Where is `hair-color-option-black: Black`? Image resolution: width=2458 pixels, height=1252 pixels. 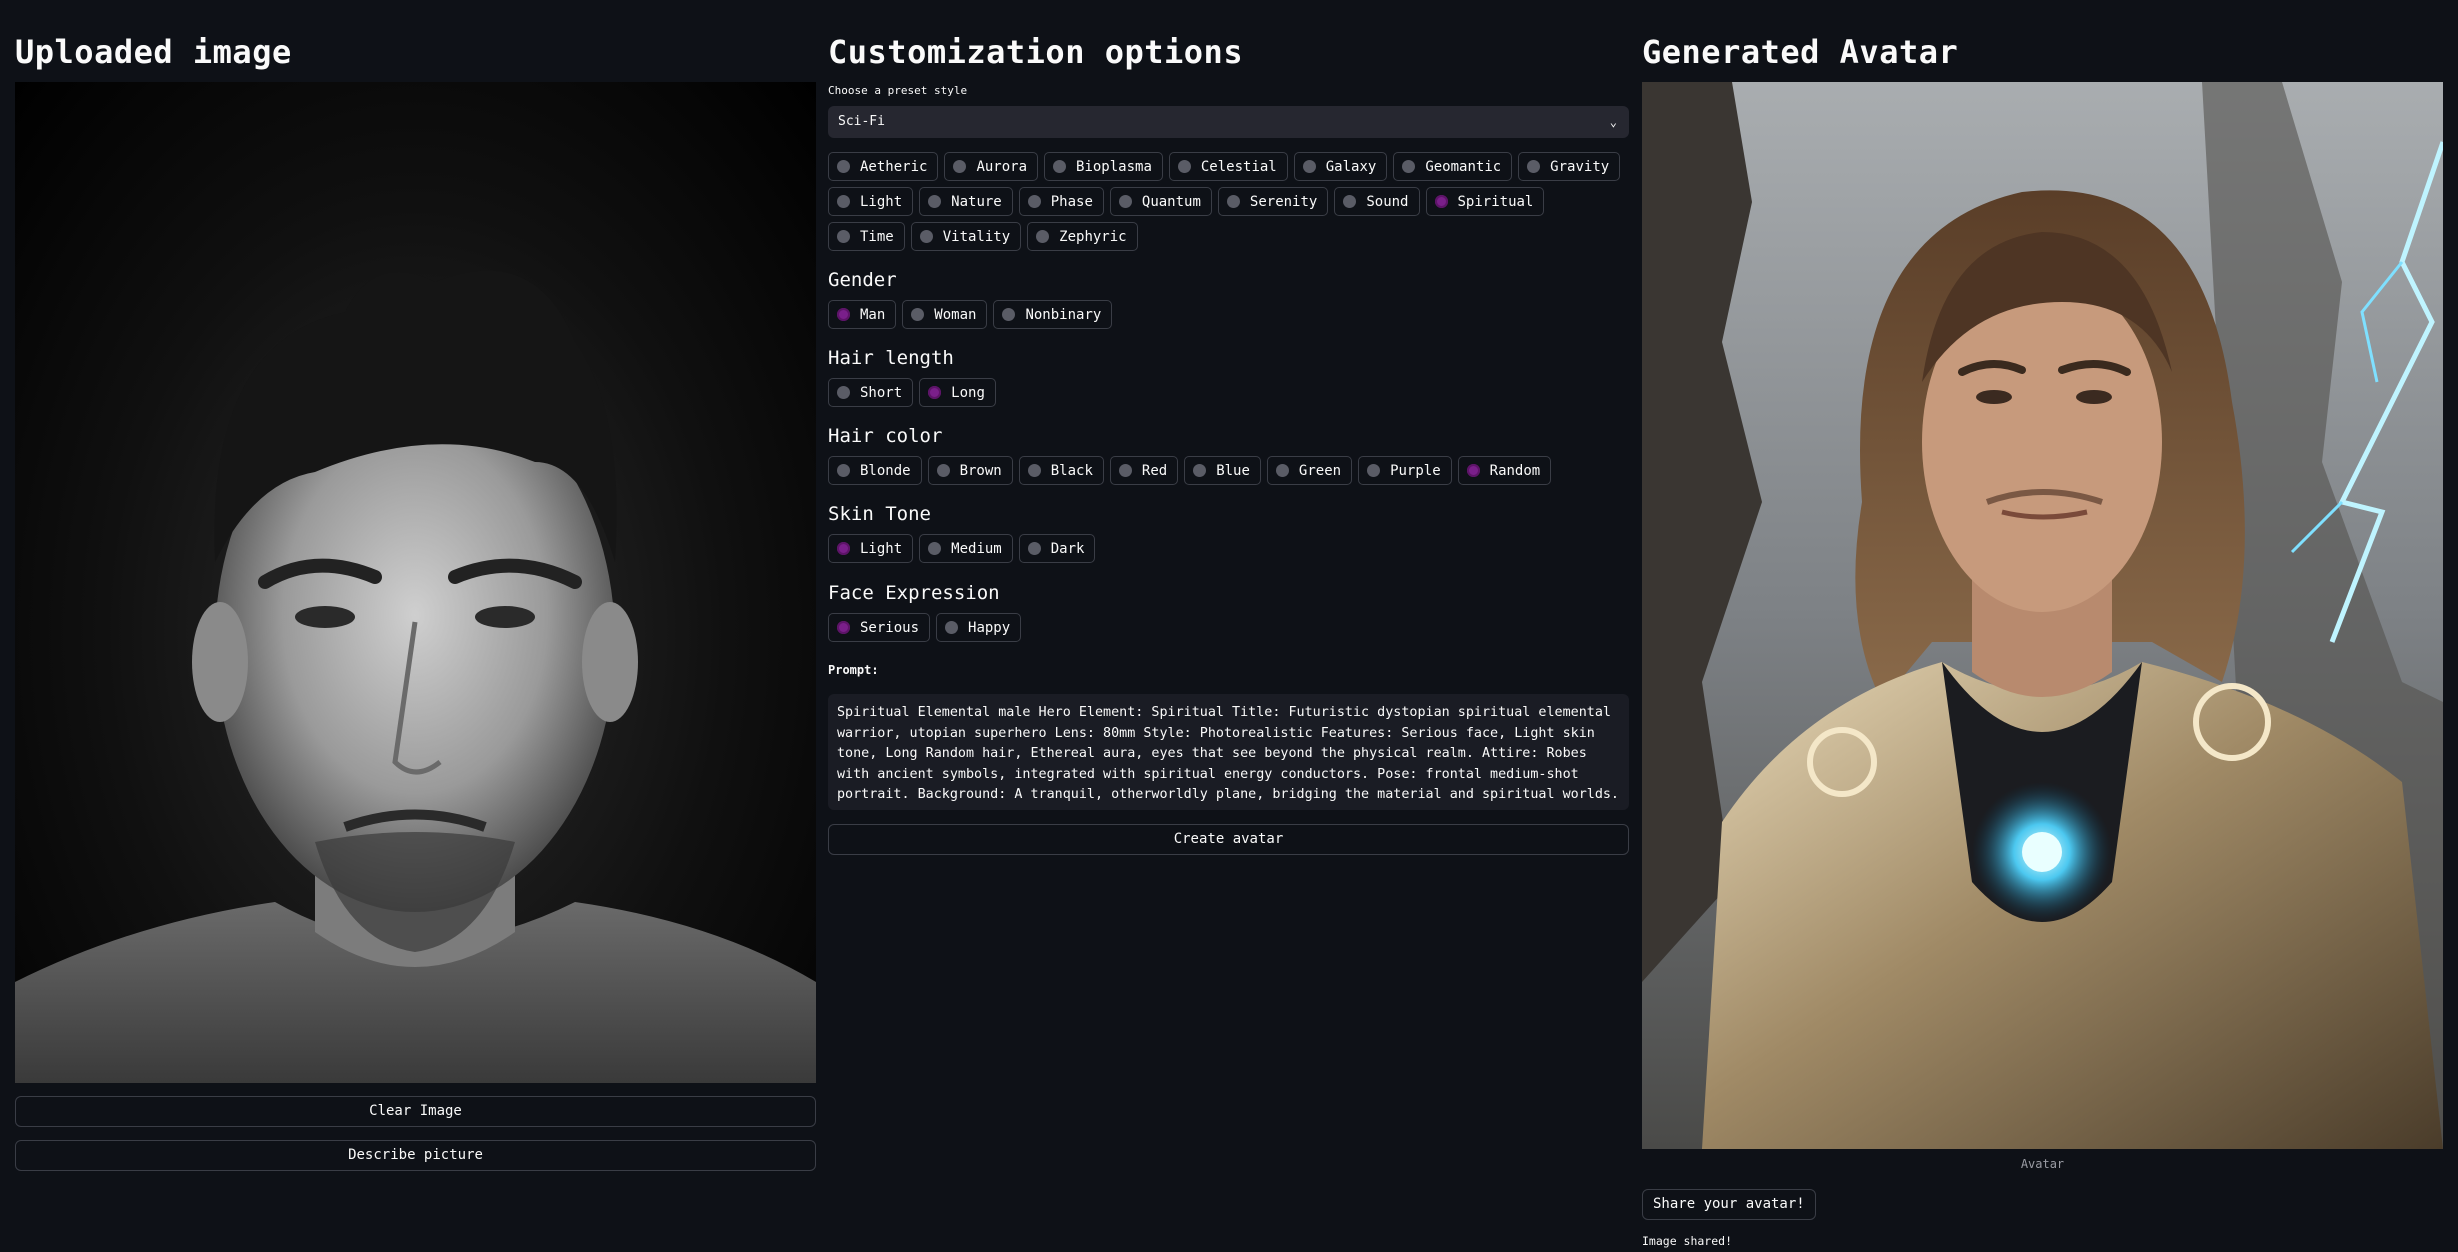 hair-color-option-black: Black is located at coordinates (1061, 470).